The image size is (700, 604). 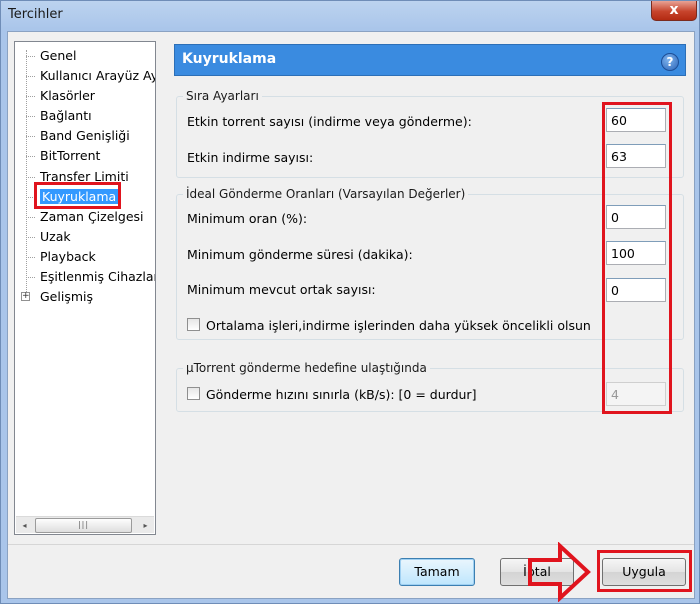 What do you see at coordinates (193, 393) in the screenshot?
I see `limit-upload-checkbox` at bounding box center [193, 393].